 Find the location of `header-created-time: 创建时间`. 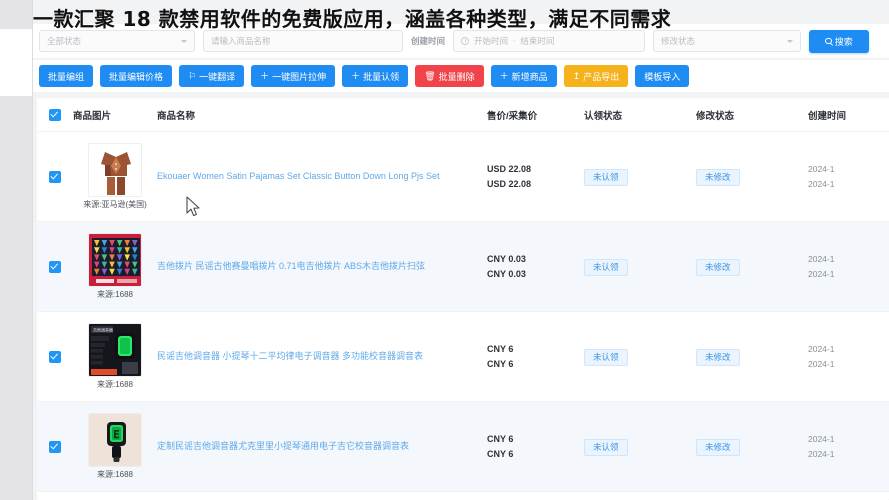

header-created-time: 创建时间 is located at coordinates (827, 116).